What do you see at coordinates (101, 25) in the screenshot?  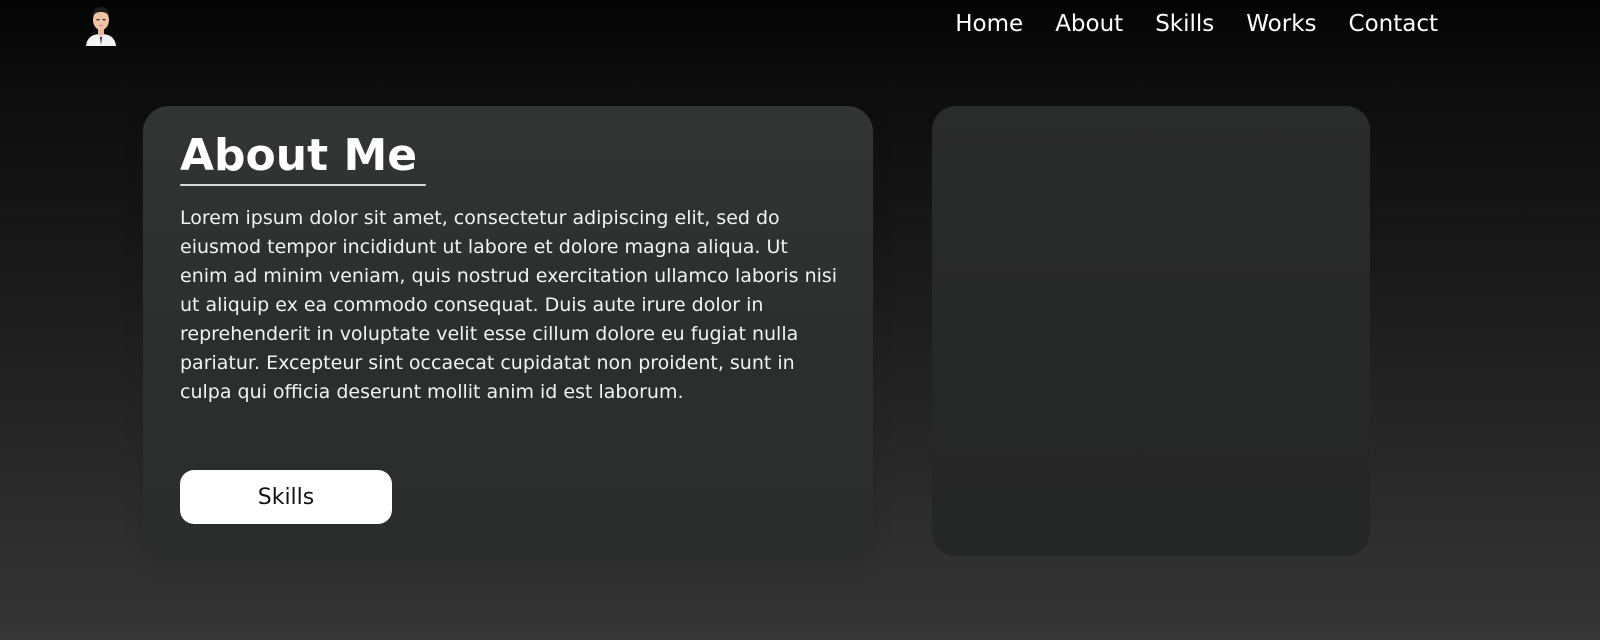 I see `profile-avatar-icon` at bounding box center [101, 25].